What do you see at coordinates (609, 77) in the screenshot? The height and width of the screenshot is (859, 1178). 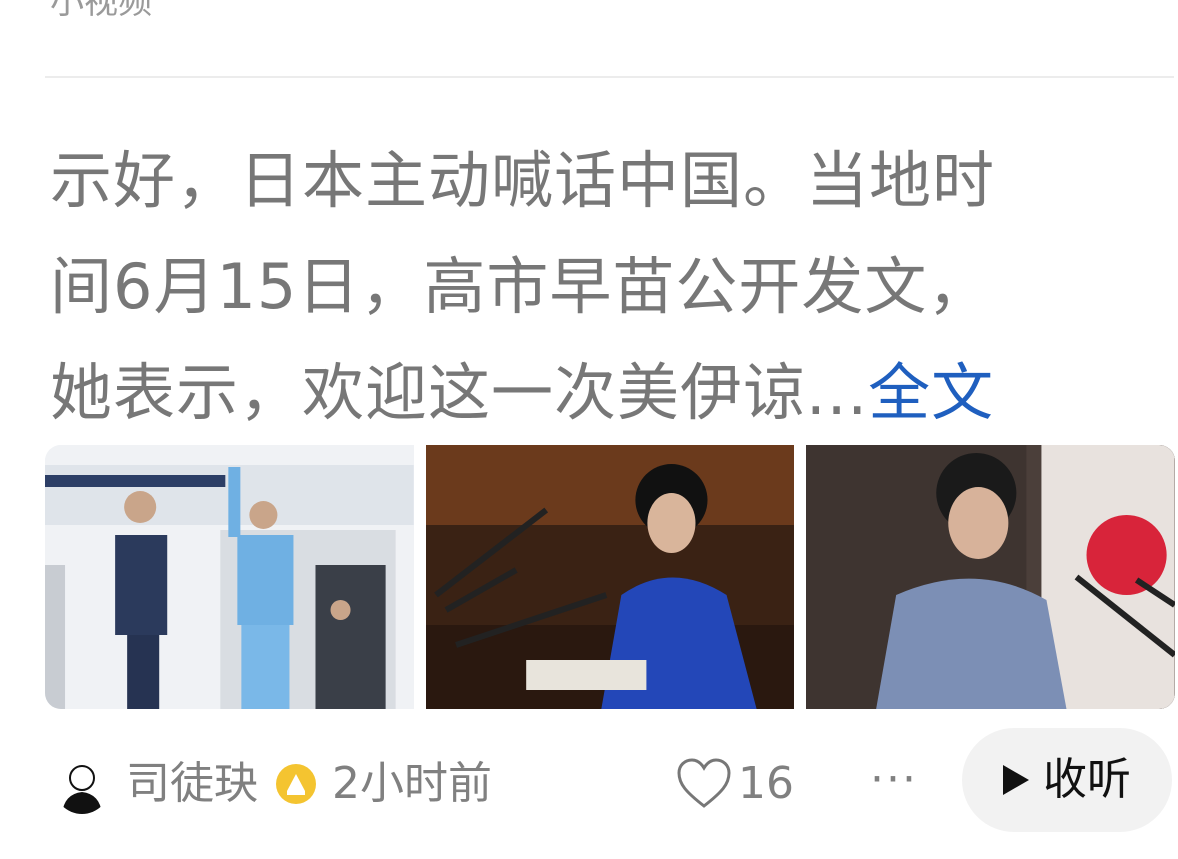 I see `divider` at bounding box center [609, 77].